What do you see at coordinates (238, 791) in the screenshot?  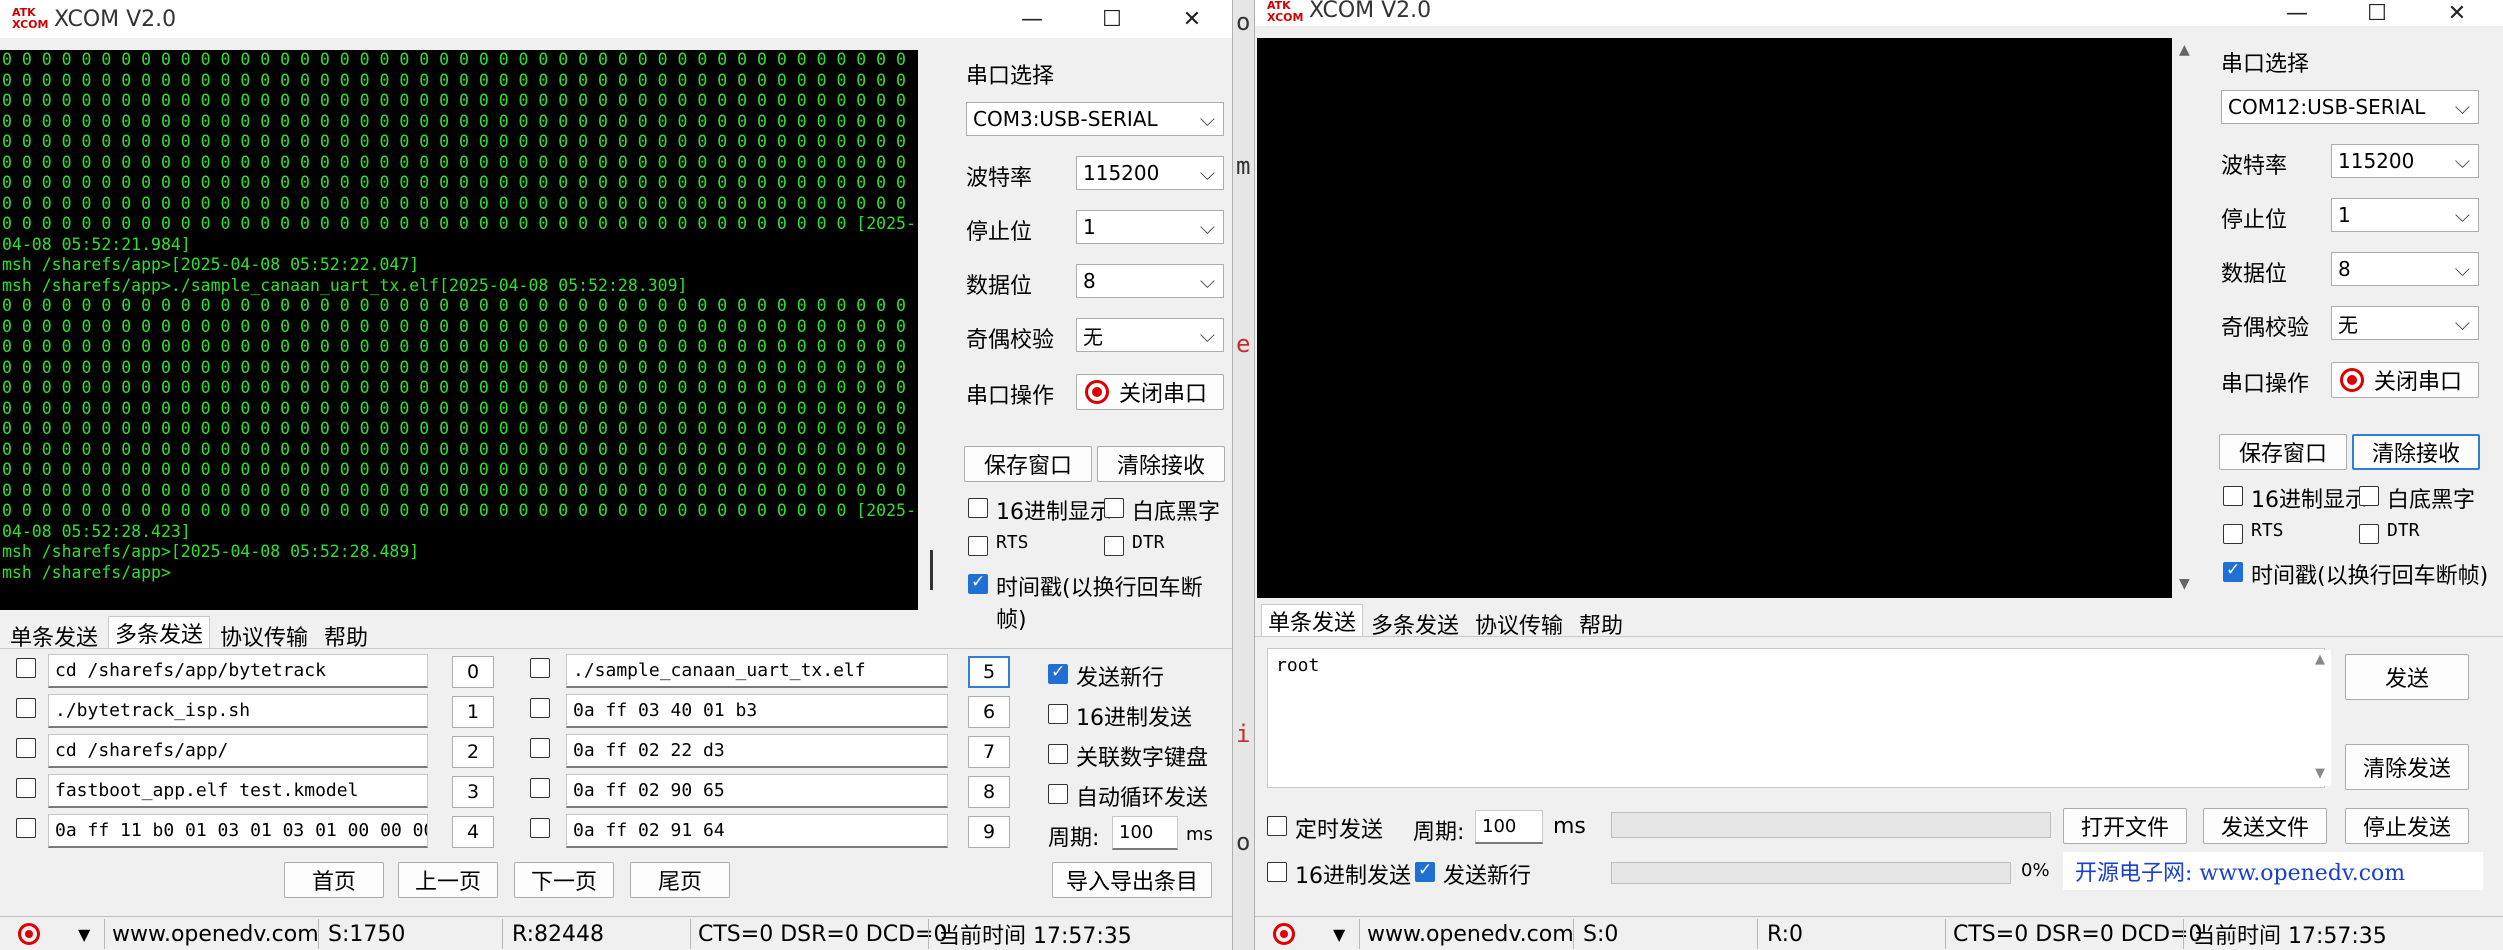 I see `multi-send-input: fastboot_app.elf test.kmodel` at bounding box center [238, 791].